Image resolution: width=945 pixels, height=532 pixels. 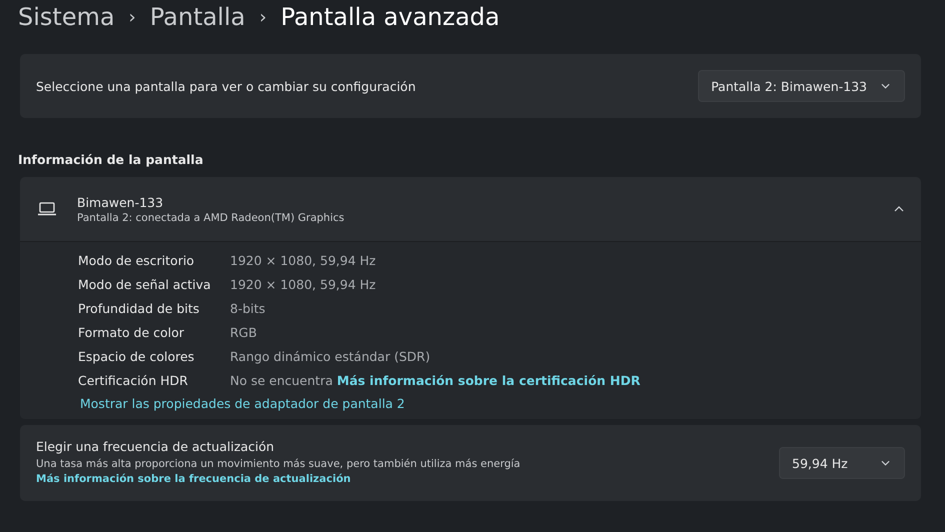 What do you see at coordinates (137, 357) in the screenshot?
I see `property-label: Espacio de colores` at bounding box center [137, 357].